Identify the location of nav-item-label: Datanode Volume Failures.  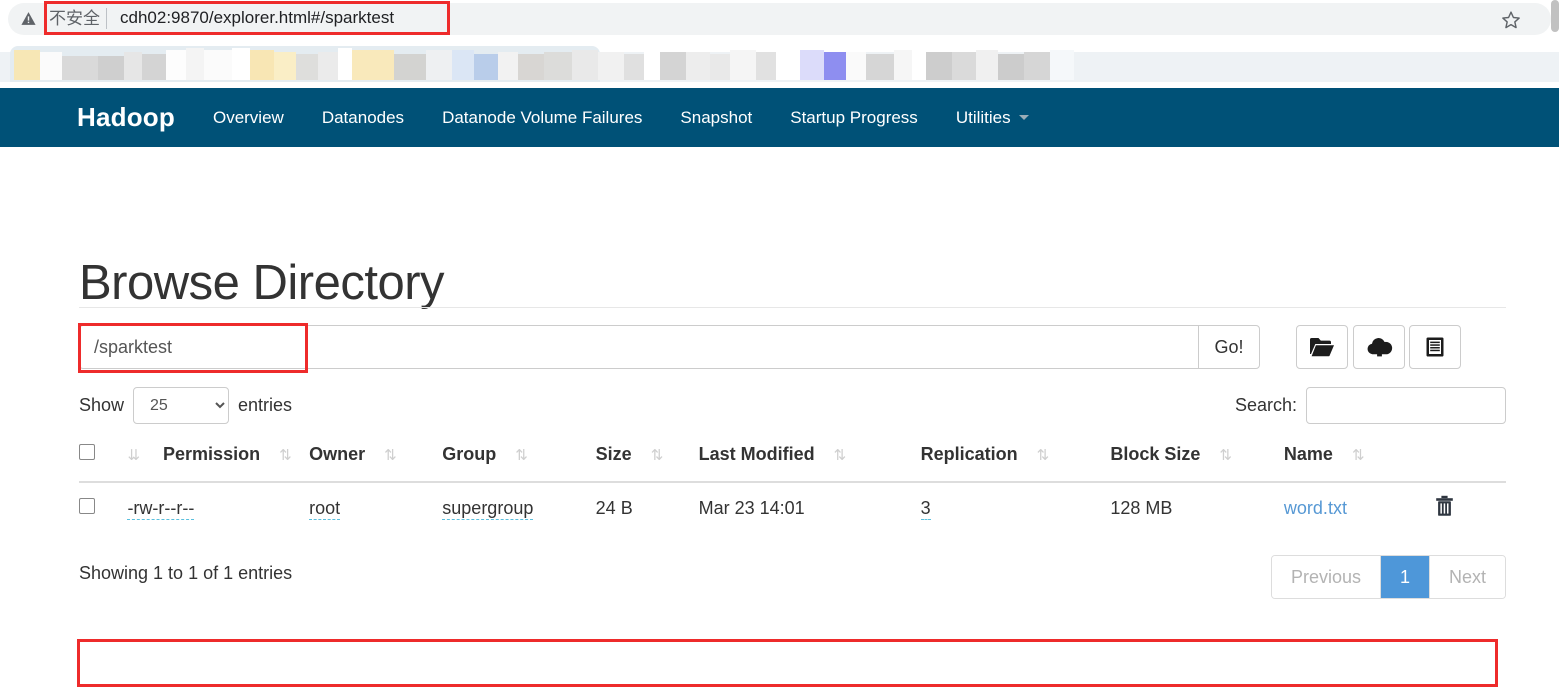
(542, 117).